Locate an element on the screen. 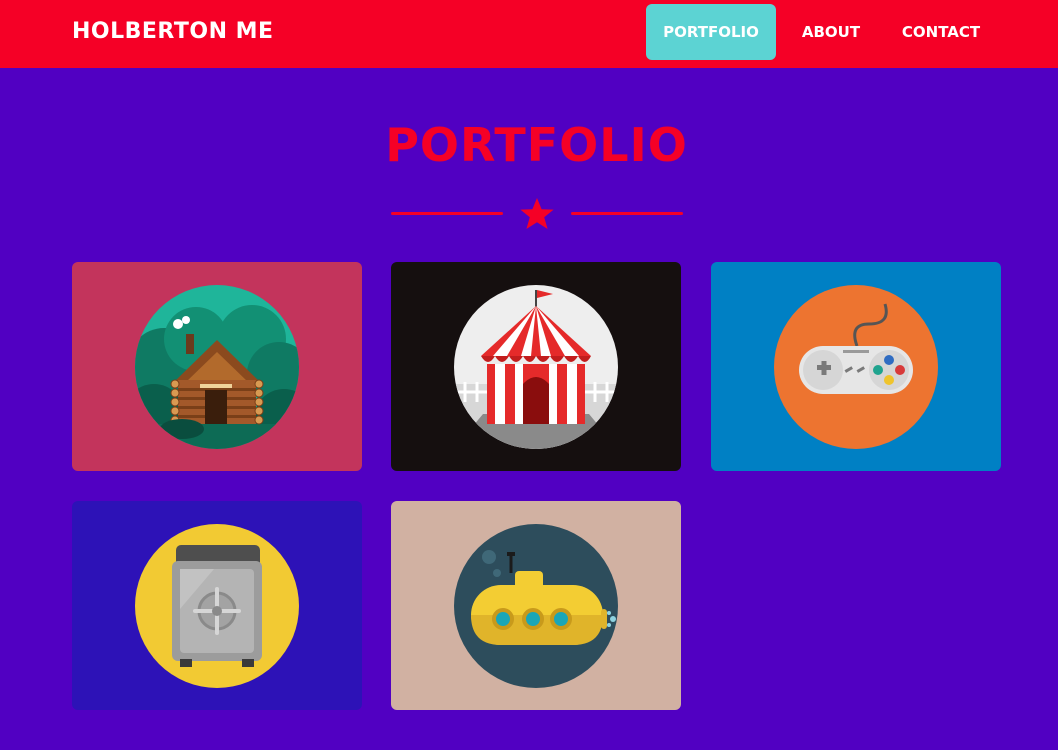 Image resolution: width=1058 pixels, height=750 pixels. log-cabin-icon is located at coordinates (217, 367).